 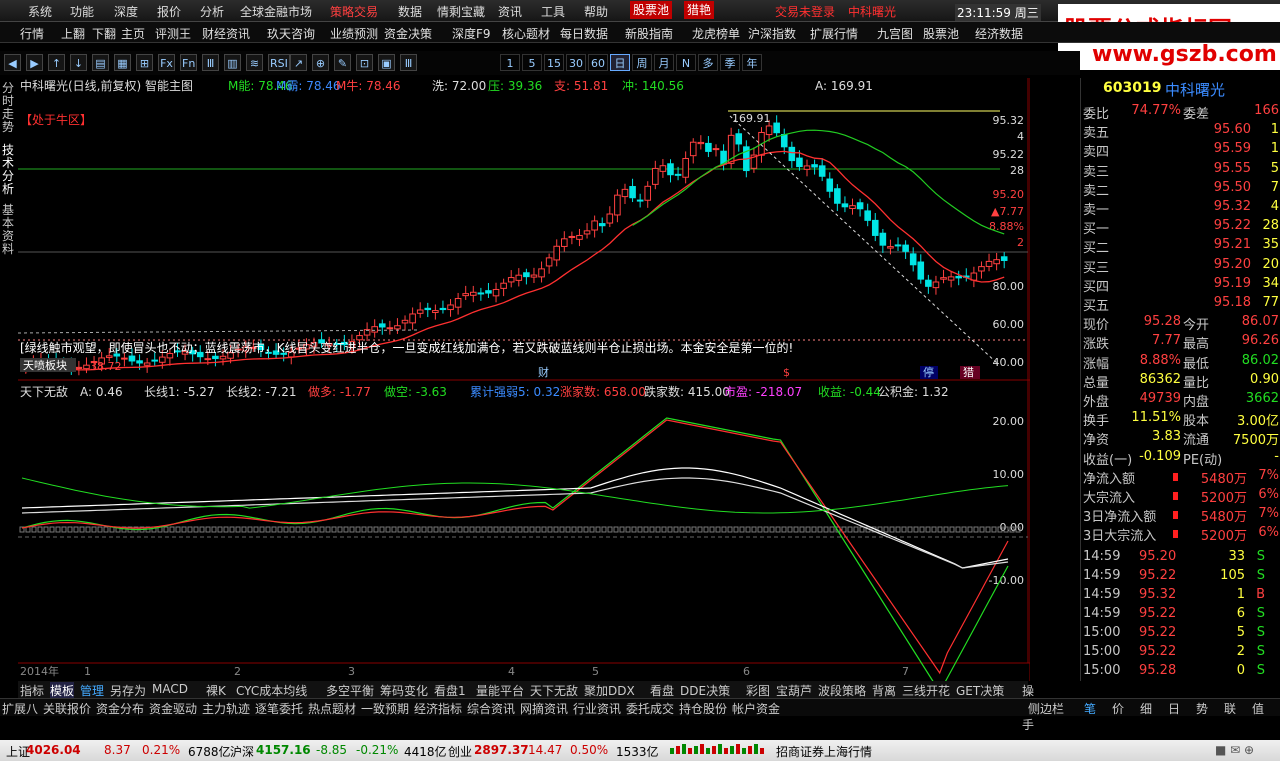 What do you see at coordinates (386, 62) in the screenshot?
I see `chart-tool-icon-17: ▣` at bounding box center [386, 62].